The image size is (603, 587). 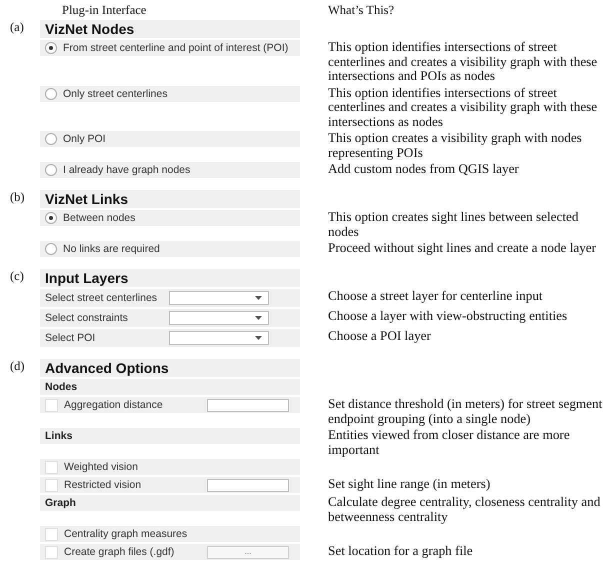 I want to click on help-text: Set location for a graph file, so click(x=400, y=550).